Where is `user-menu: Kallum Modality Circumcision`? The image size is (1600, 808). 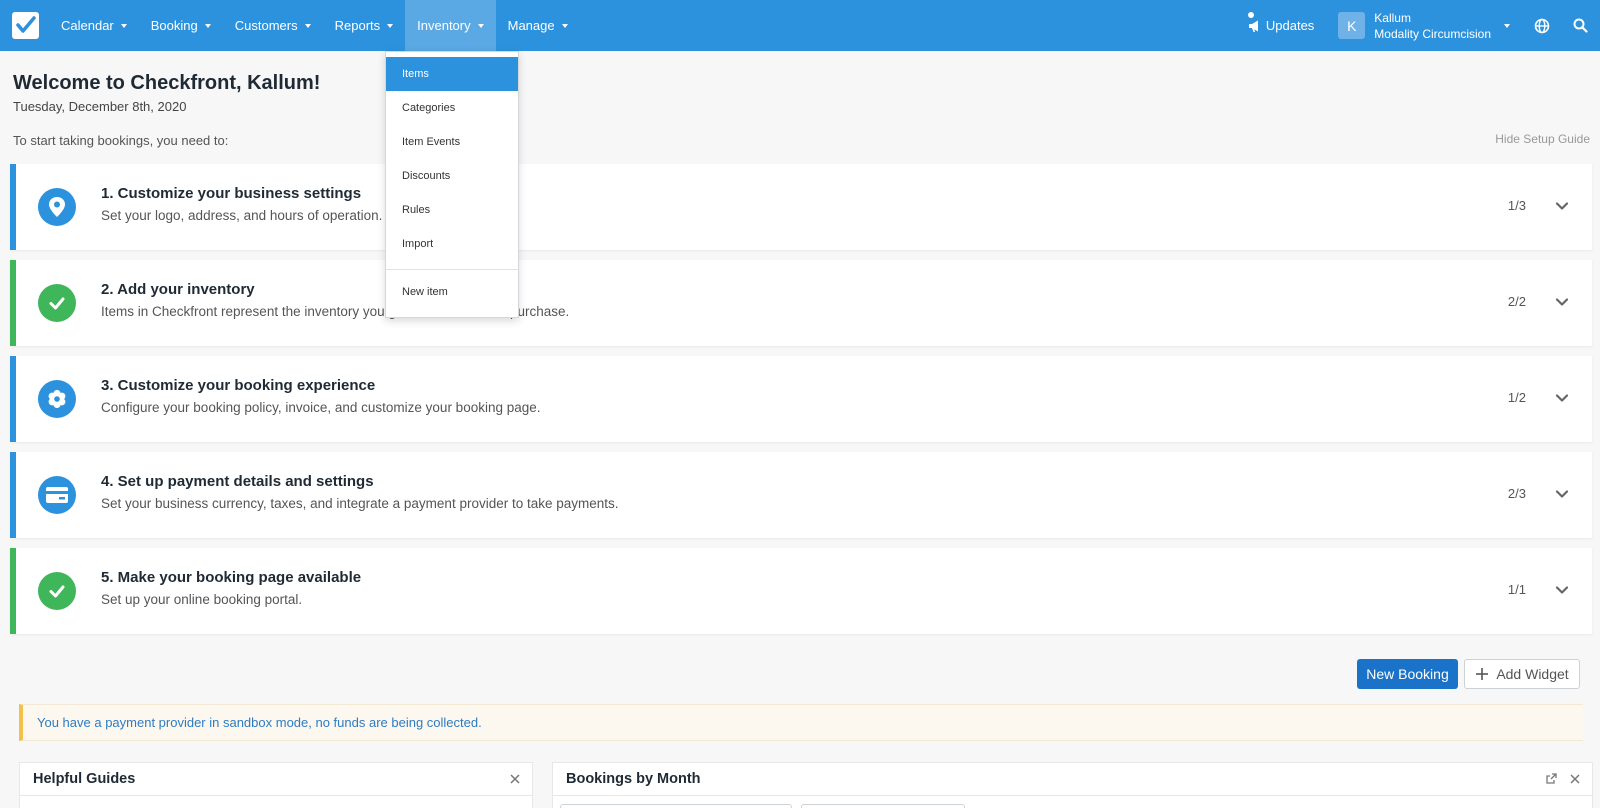
user-menu: Kallum Modality Circumcision is located at coordinates (1432, 26).